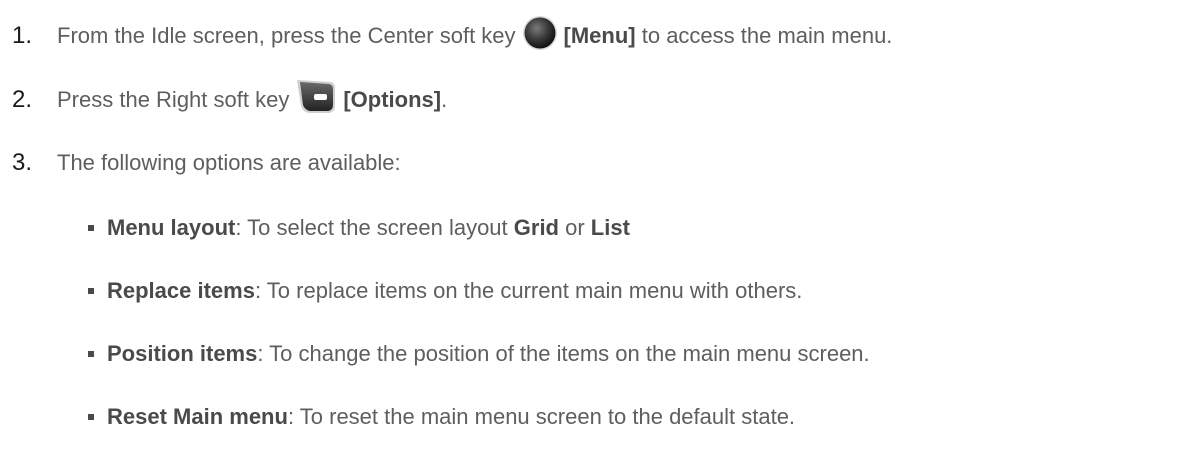  What do you see at coordinates (316, 100) in the screenshot?
I see `right-soft-key-icon` at bounding box center [316, 100].